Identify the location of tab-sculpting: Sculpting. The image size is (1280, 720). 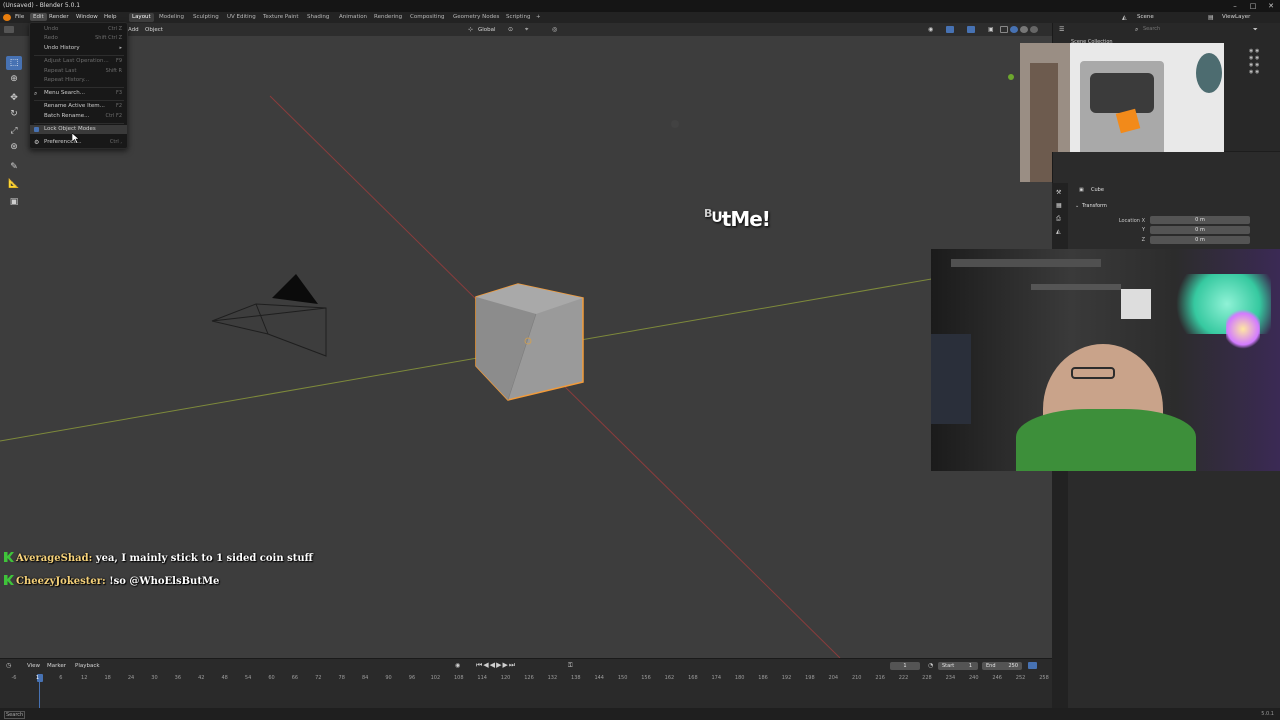
(206, 17).